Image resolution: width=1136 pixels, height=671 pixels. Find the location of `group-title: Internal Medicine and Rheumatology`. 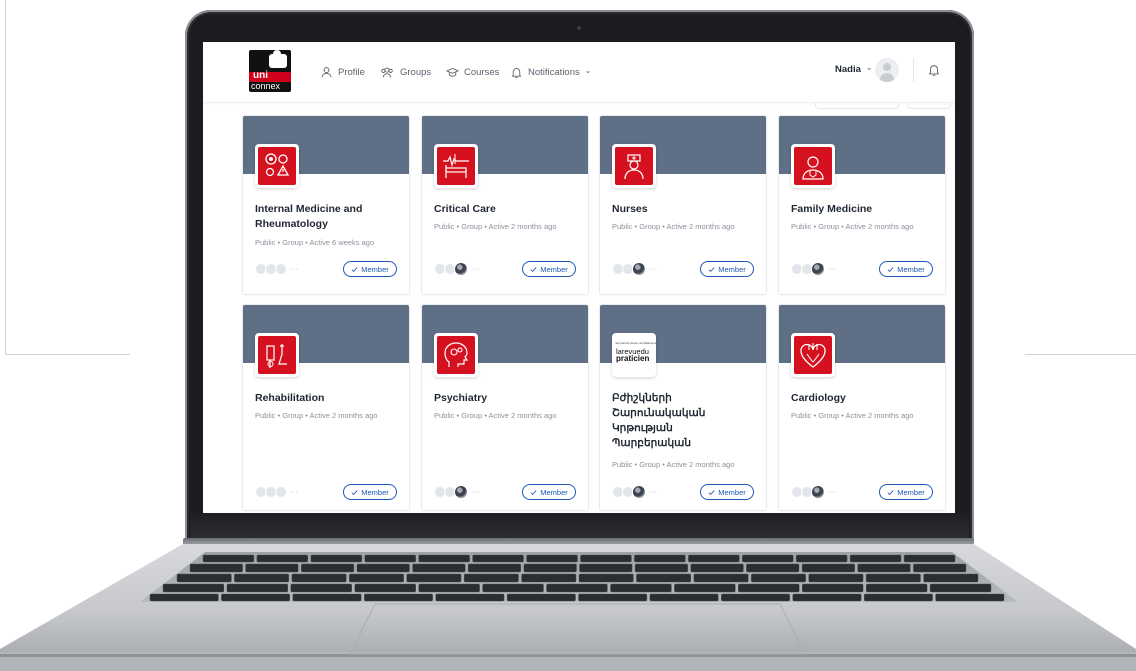

group-title: Internal Medicine and Rheumatology is located at coordinates (329, 217).